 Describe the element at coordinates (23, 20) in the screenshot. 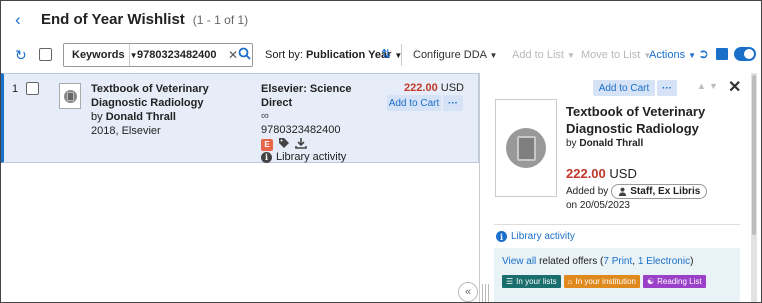

I see `chevron-left-icon: ‹` at that location.